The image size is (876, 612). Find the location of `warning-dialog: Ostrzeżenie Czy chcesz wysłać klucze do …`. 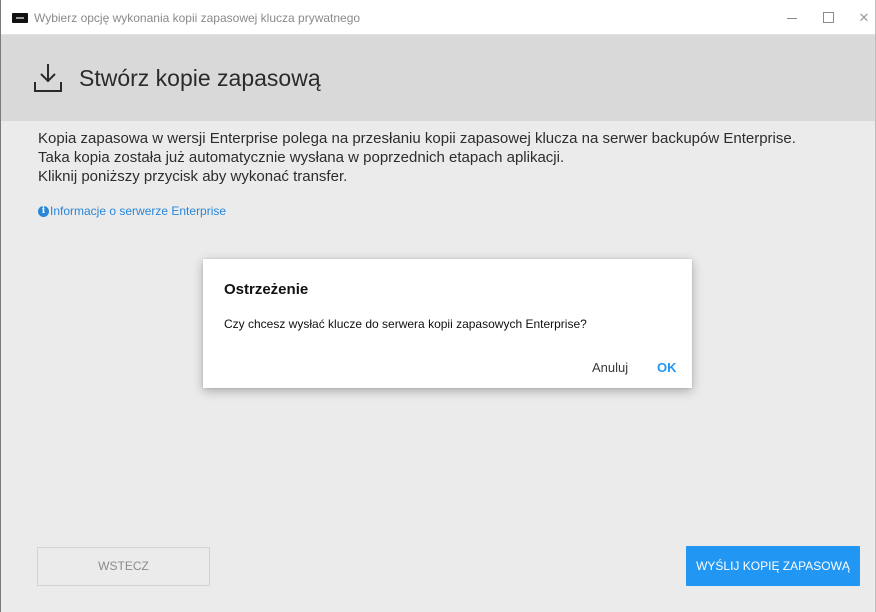

warning-dialog: Ostrzeżenie Czy chcesz wysłać klucze do … is located at coordinates (447, 323).